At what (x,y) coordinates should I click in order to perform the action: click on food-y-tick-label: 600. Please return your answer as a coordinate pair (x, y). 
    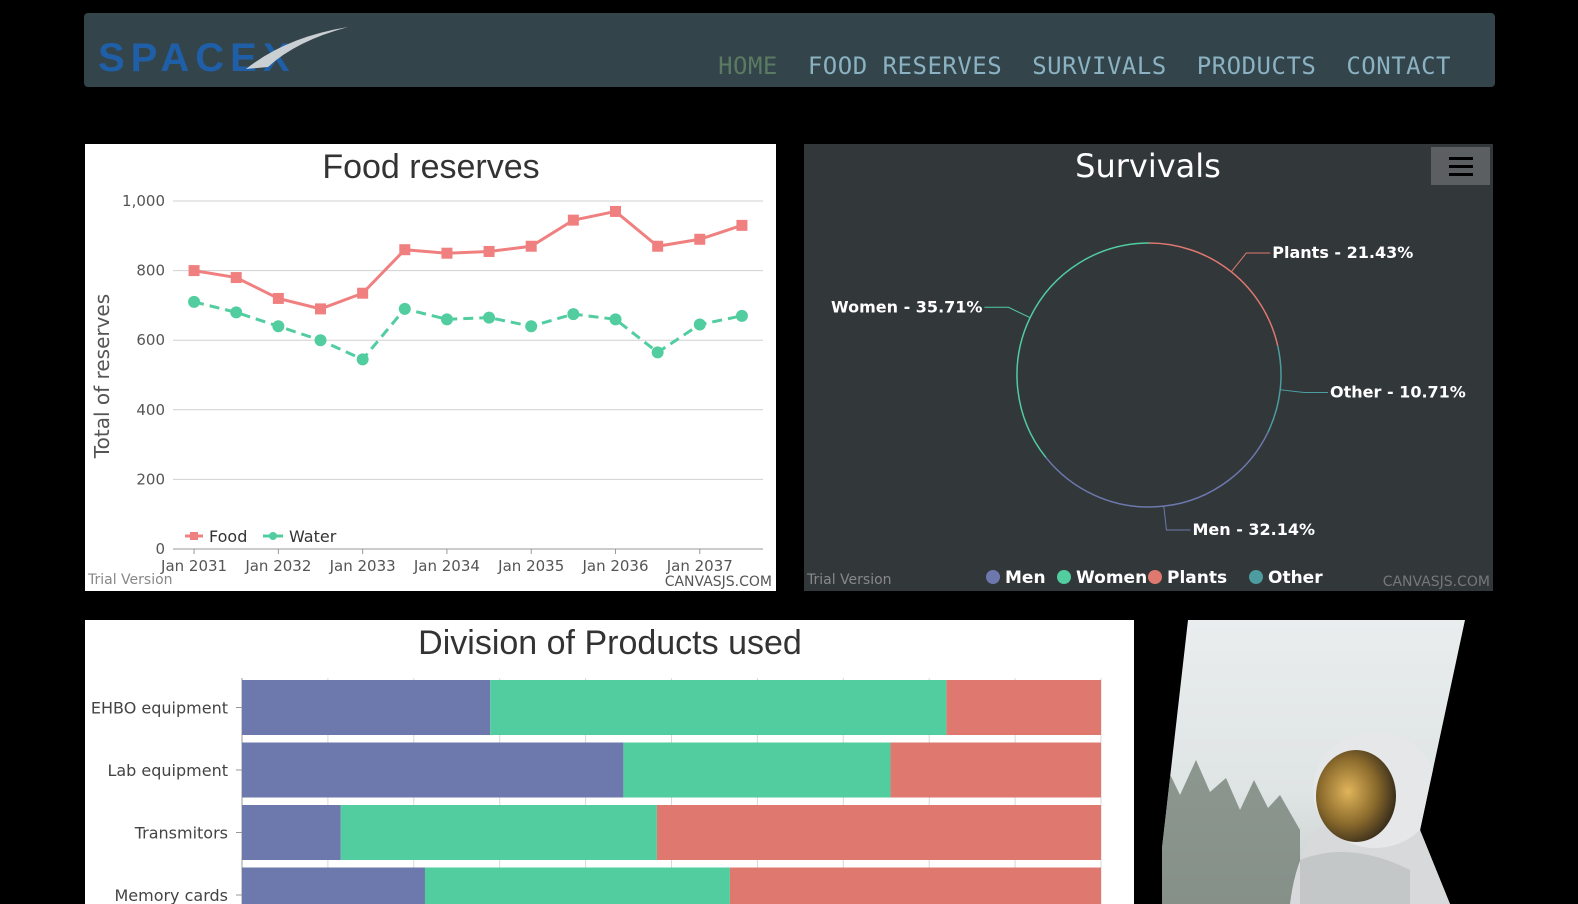
    Looking at the image, I should click on (150, 340).